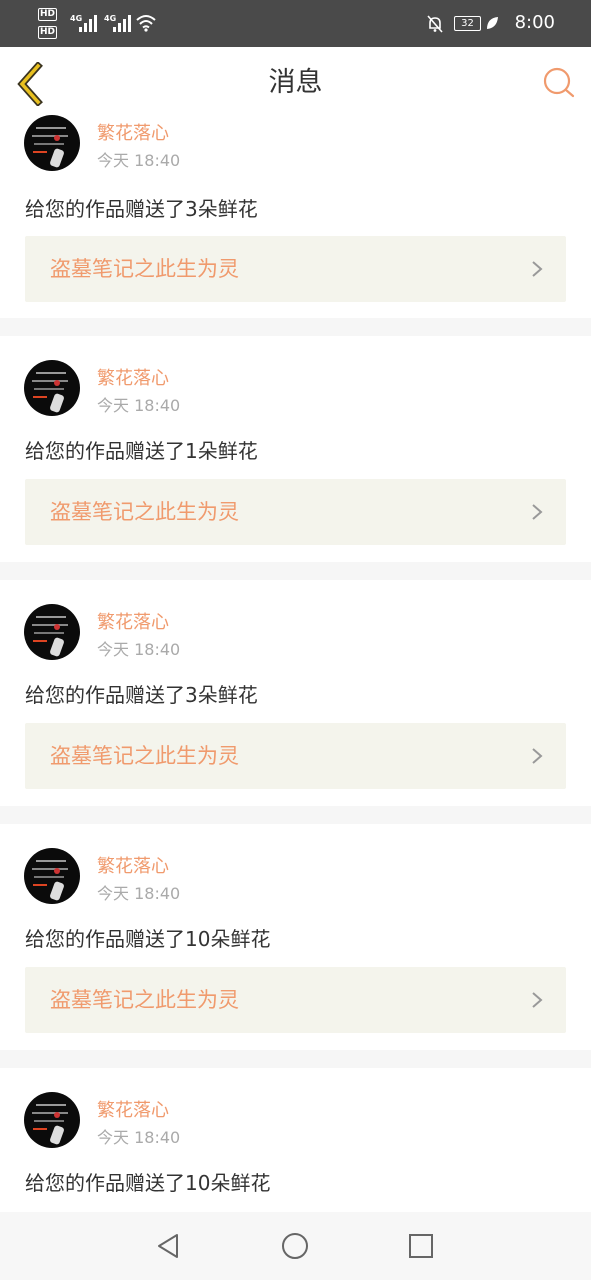  Describe the element at coordinates (169, 1246) in the screenshot. I see `triangle-back-icon` at that location.